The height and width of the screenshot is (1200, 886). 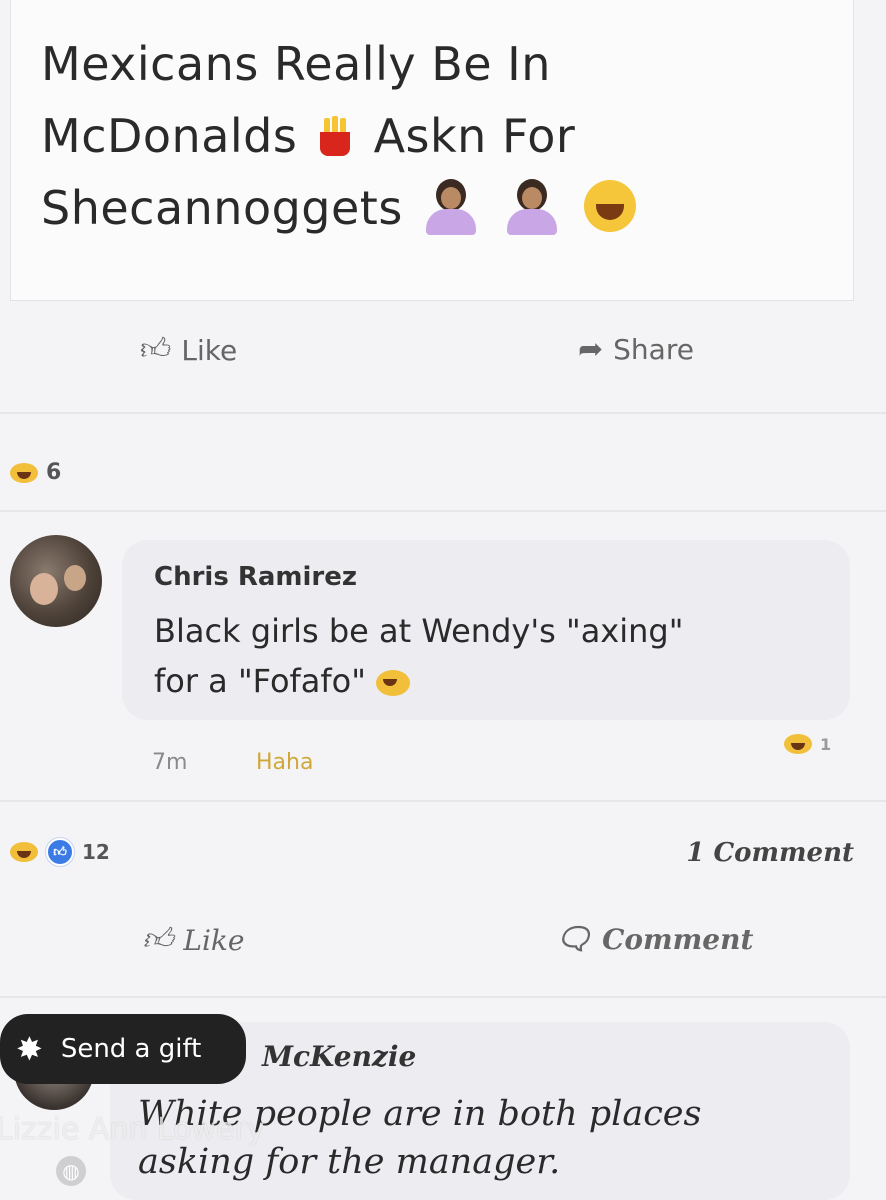 What do you see at coordinates (443, 362) in the screenshot?
I see `post-actions: 👍︎ Like ➦ Share` at bounding box center [443, 362].